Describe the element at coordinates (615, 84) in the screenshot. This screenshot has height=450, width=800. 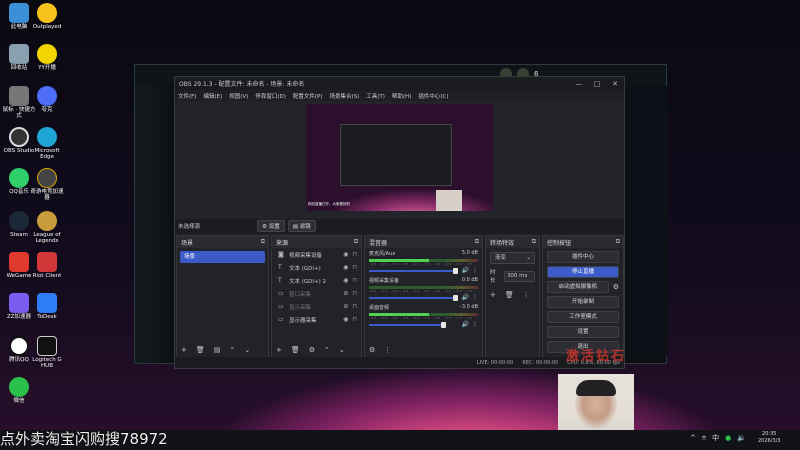
I see `close-button: ✕` at that location.